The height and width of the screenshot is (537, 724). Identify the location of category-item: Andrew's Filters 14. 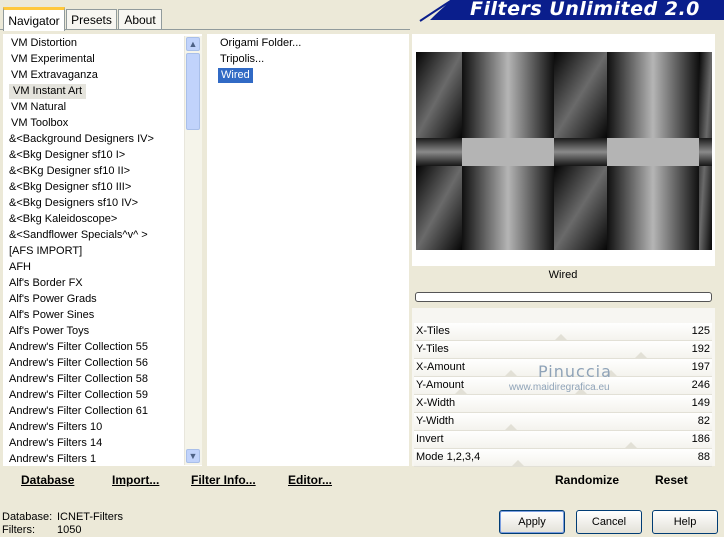
(55, 443).